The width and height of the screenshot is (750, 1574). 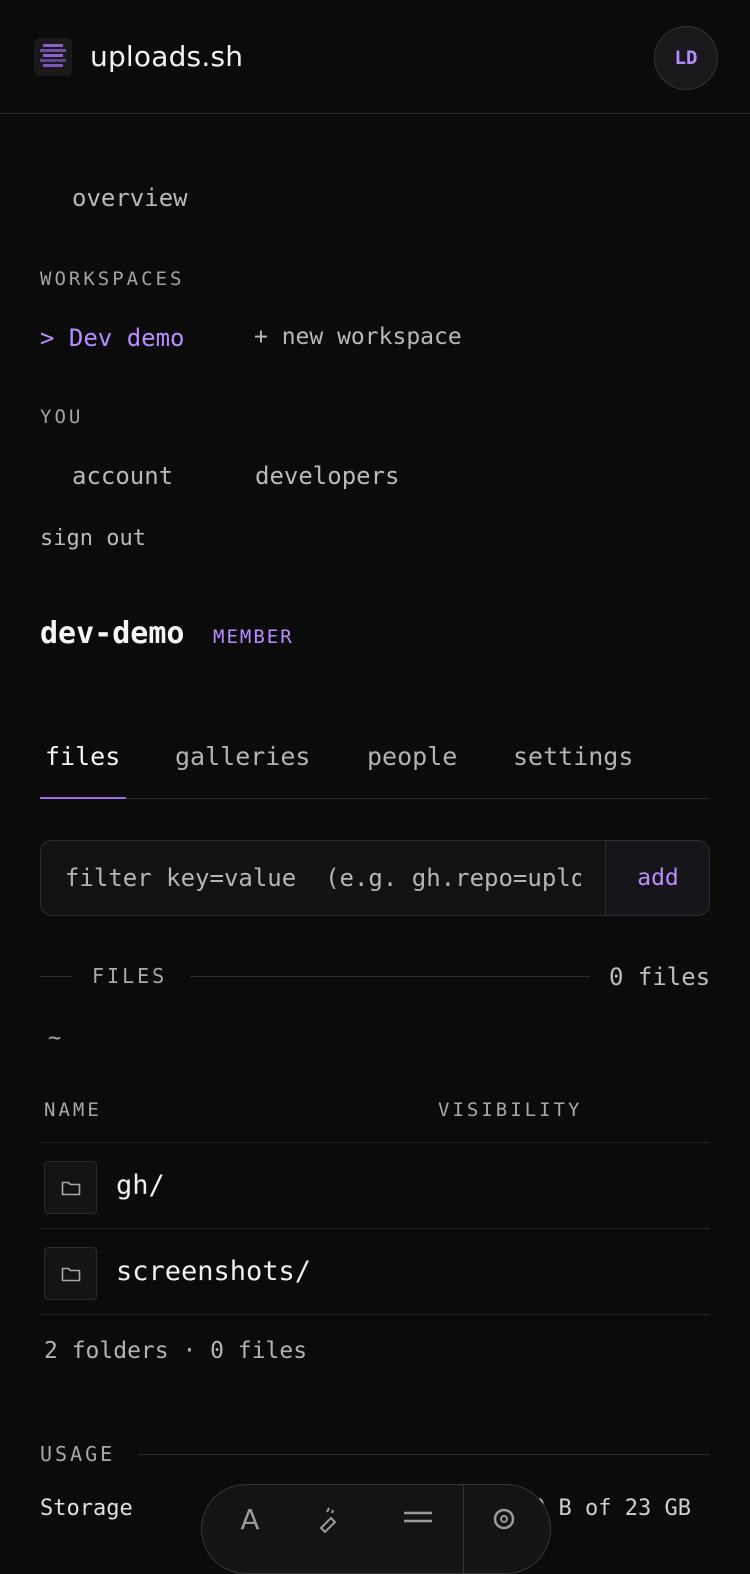 I want to click on usage-section-label: USAGE, so click(x=78, y=1454).